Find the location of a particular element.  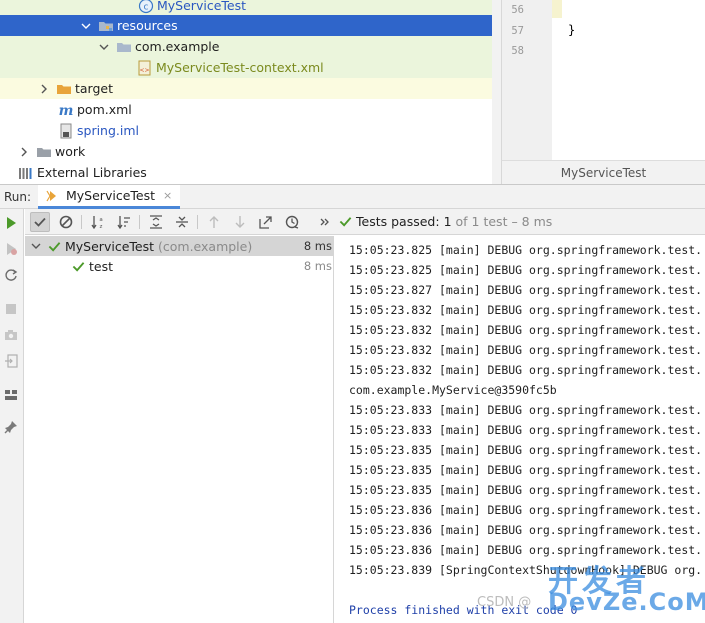

rerun-failed-button is located at coordinates (11, 249).